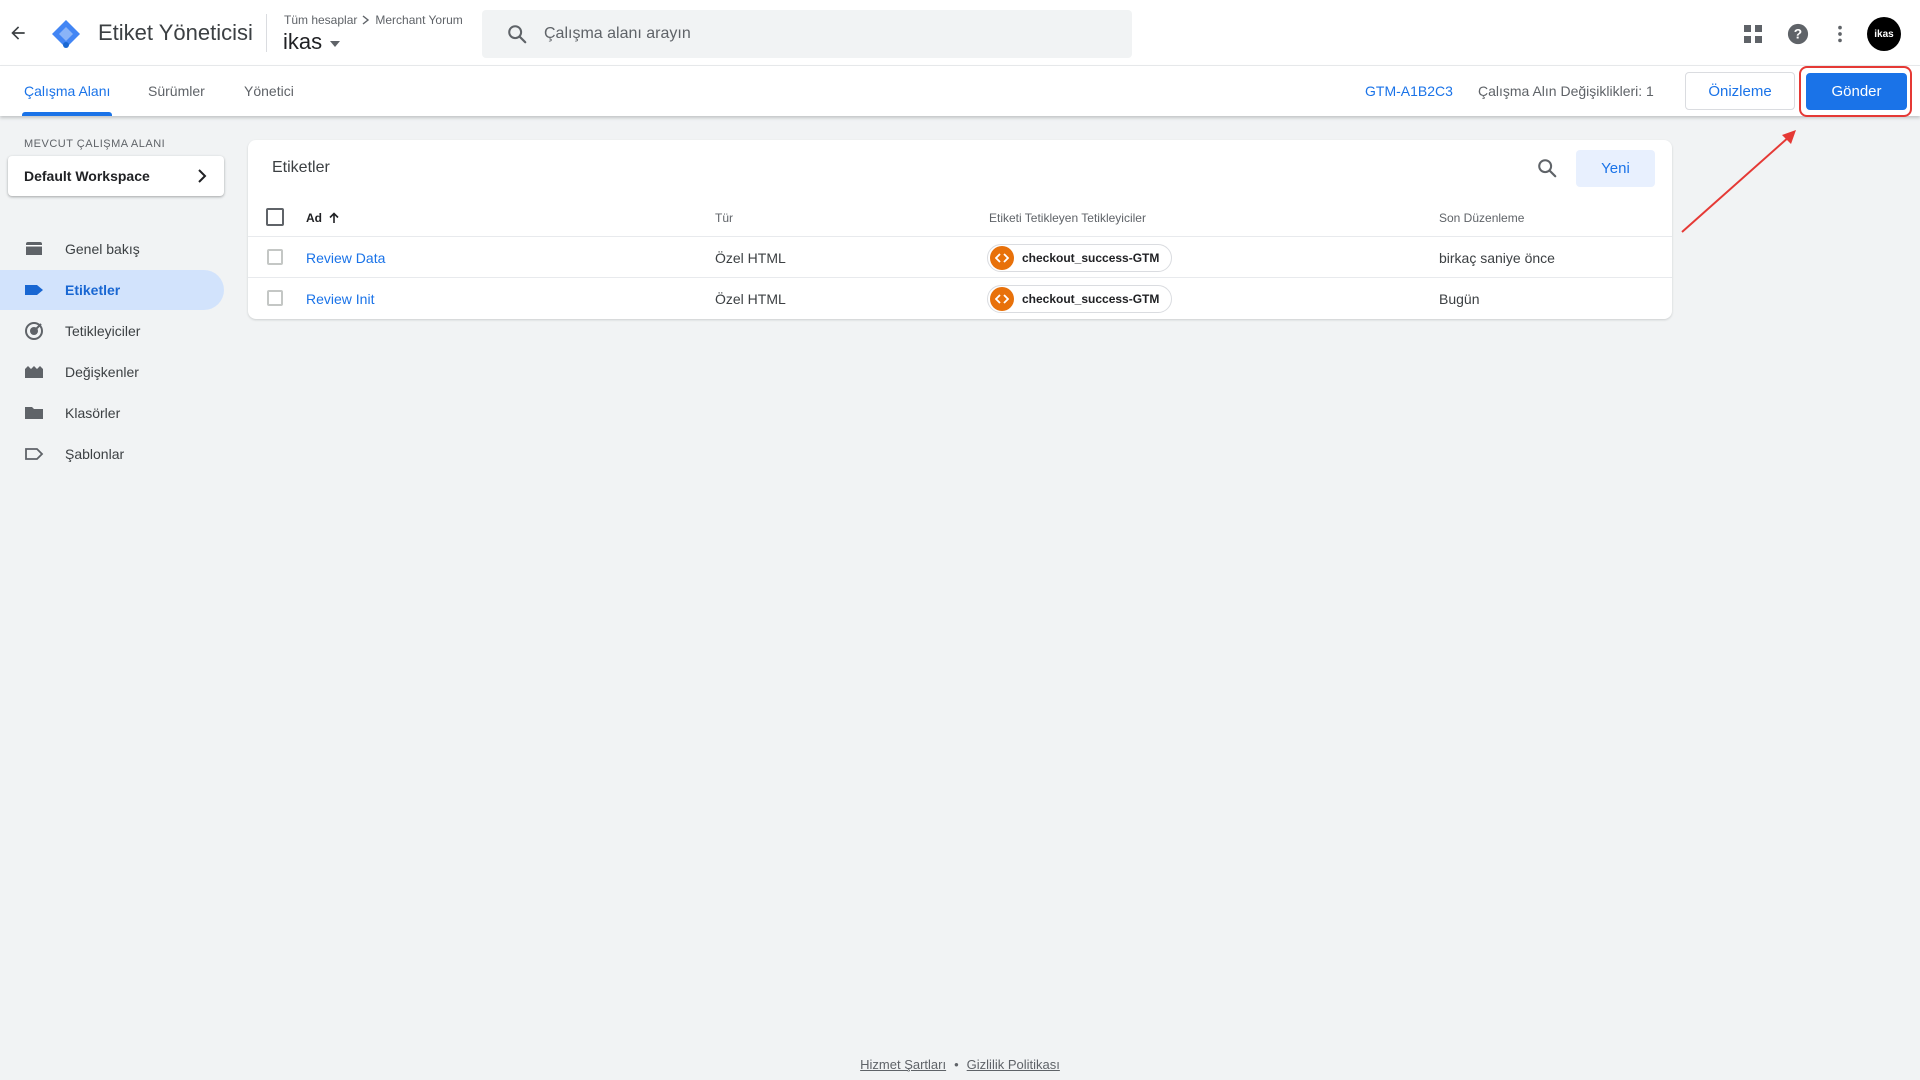 The height and width of the screenshot is (1080, 1920). I want to click on container-picker: ikas, so click(312, 42).